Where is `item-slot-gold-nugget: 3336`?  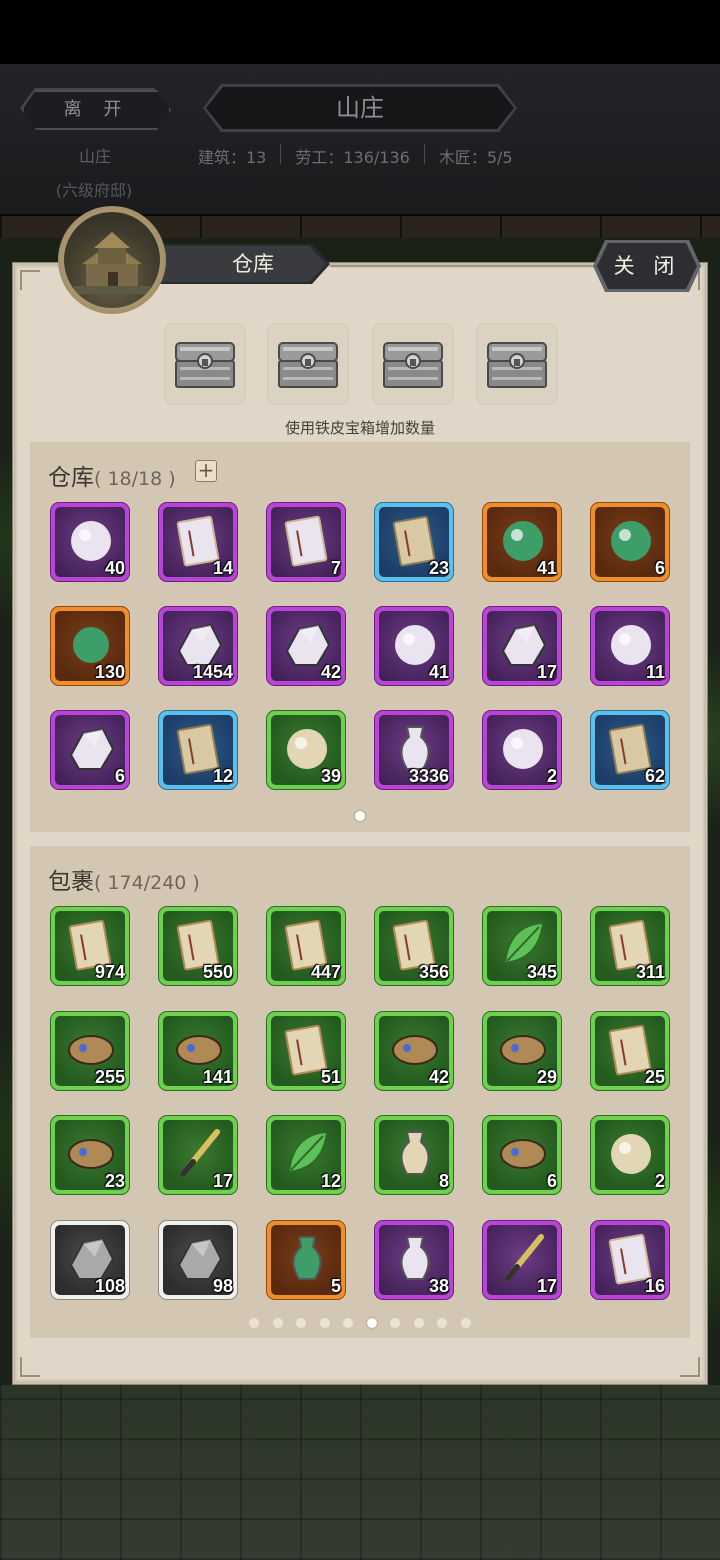 item-slot-gold-nugget: 3336 is located at coordinates (414, 750).